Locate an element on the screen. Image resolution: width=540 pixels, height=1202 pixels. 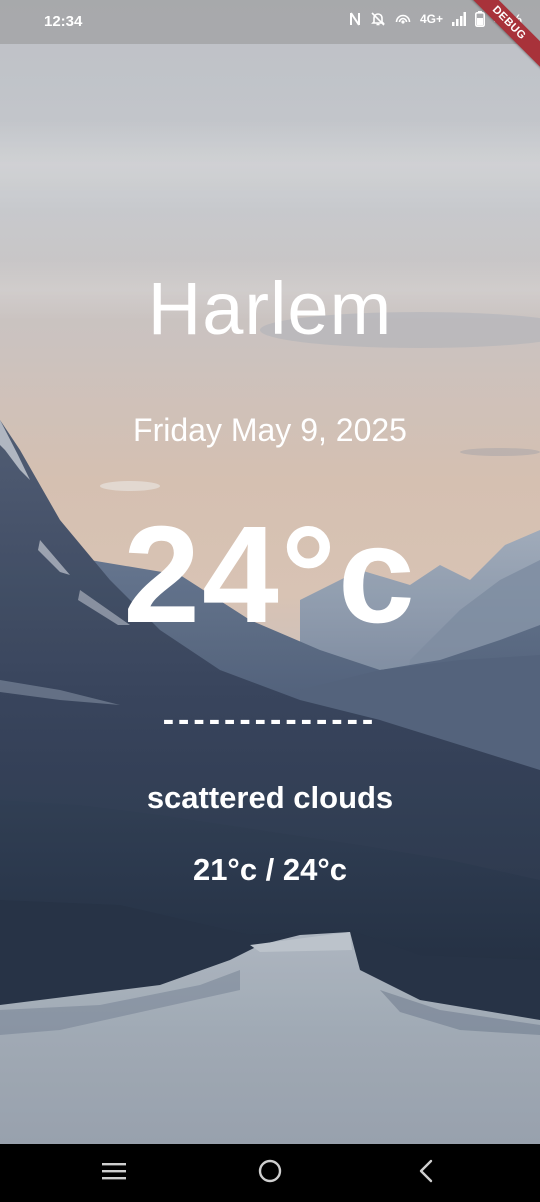
network-type: 4G+ is located at coordinates (431, 19).